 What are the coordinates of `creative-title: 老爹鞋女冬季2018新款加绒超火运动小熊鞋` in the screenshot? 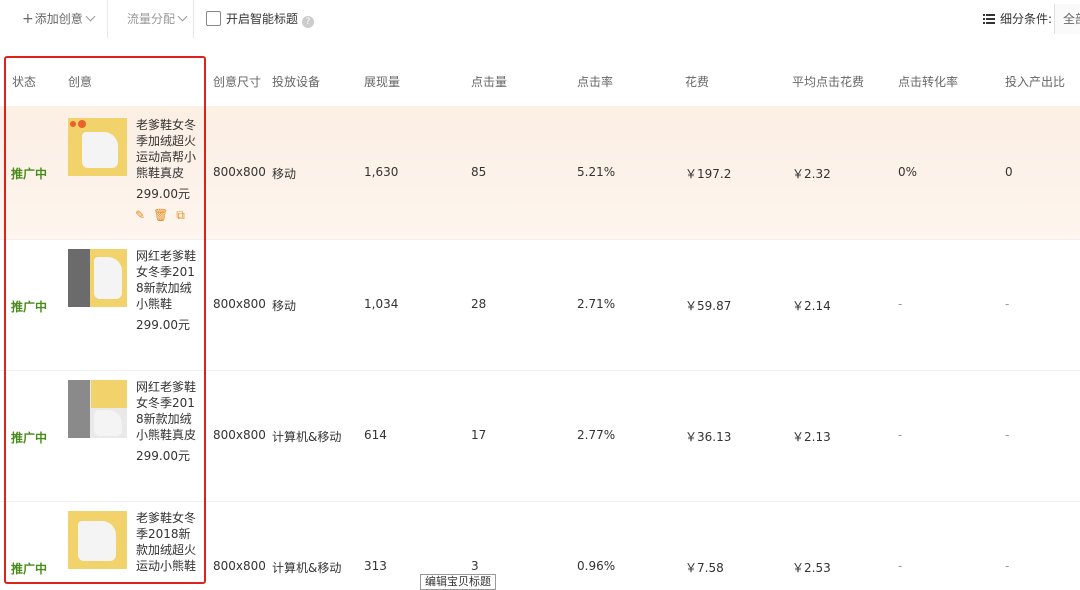 It's located at (169, 542).